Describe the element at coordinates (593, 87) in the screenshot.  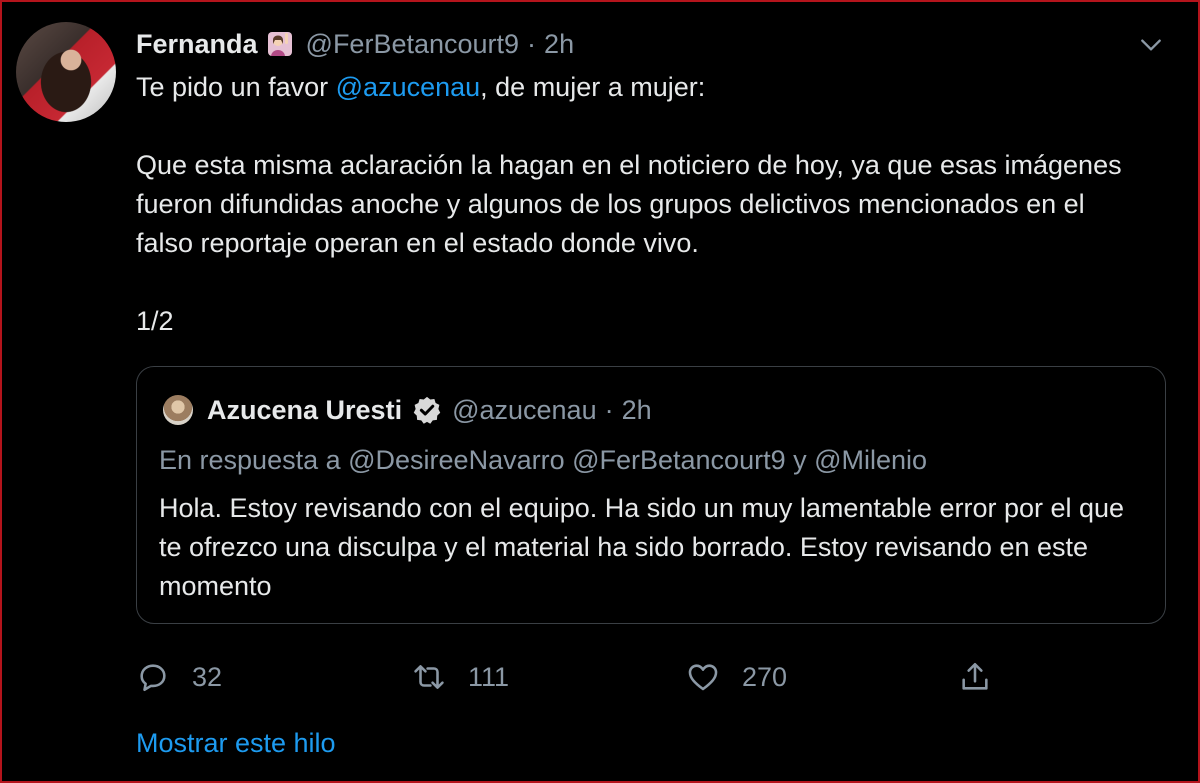
I see `tweet-text-after-mention: , de mujer a mujer:` at that location.